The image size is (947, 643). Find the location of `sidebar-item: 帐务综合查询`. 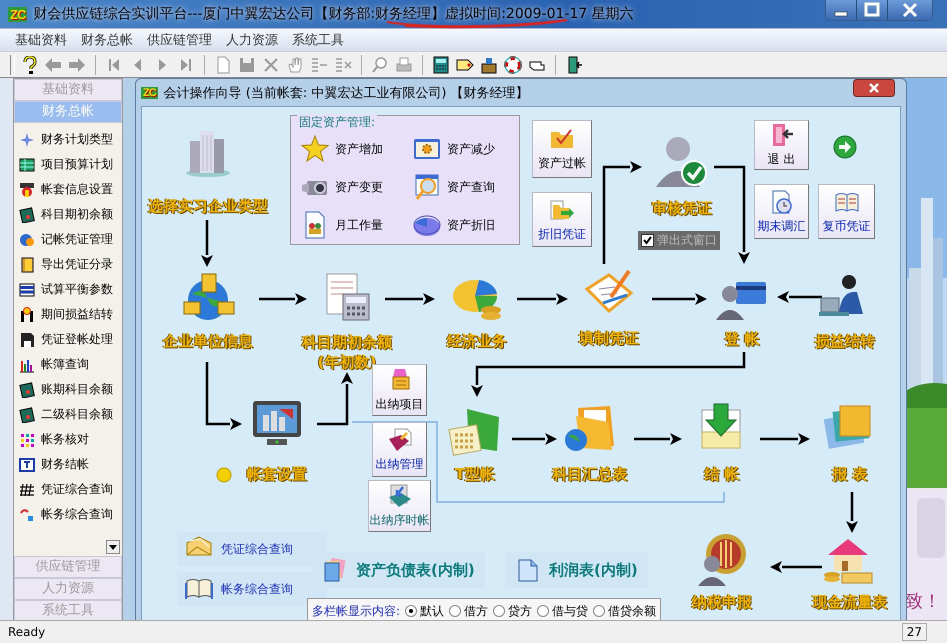

sidebar-item: 帐务综合查询 is located at coordinates (68, 514).